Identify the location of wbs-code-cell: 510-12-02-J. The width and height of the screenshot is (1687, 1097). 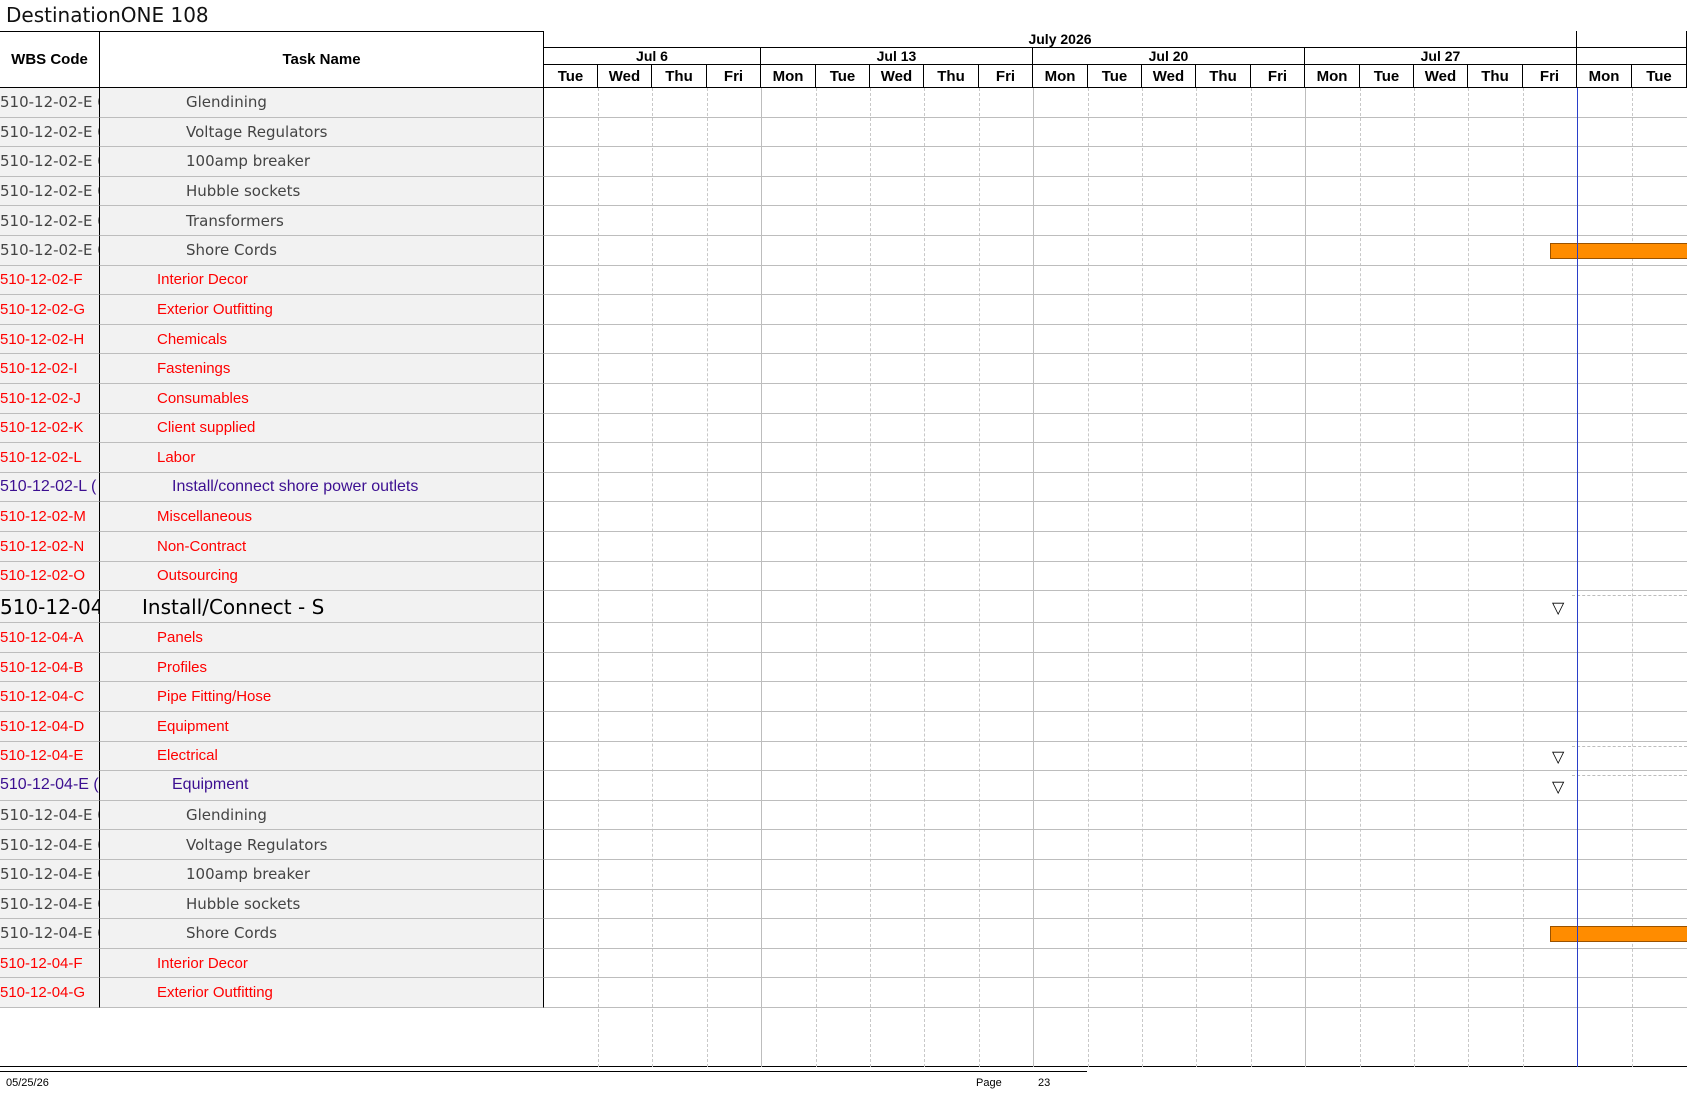
(50, 399).